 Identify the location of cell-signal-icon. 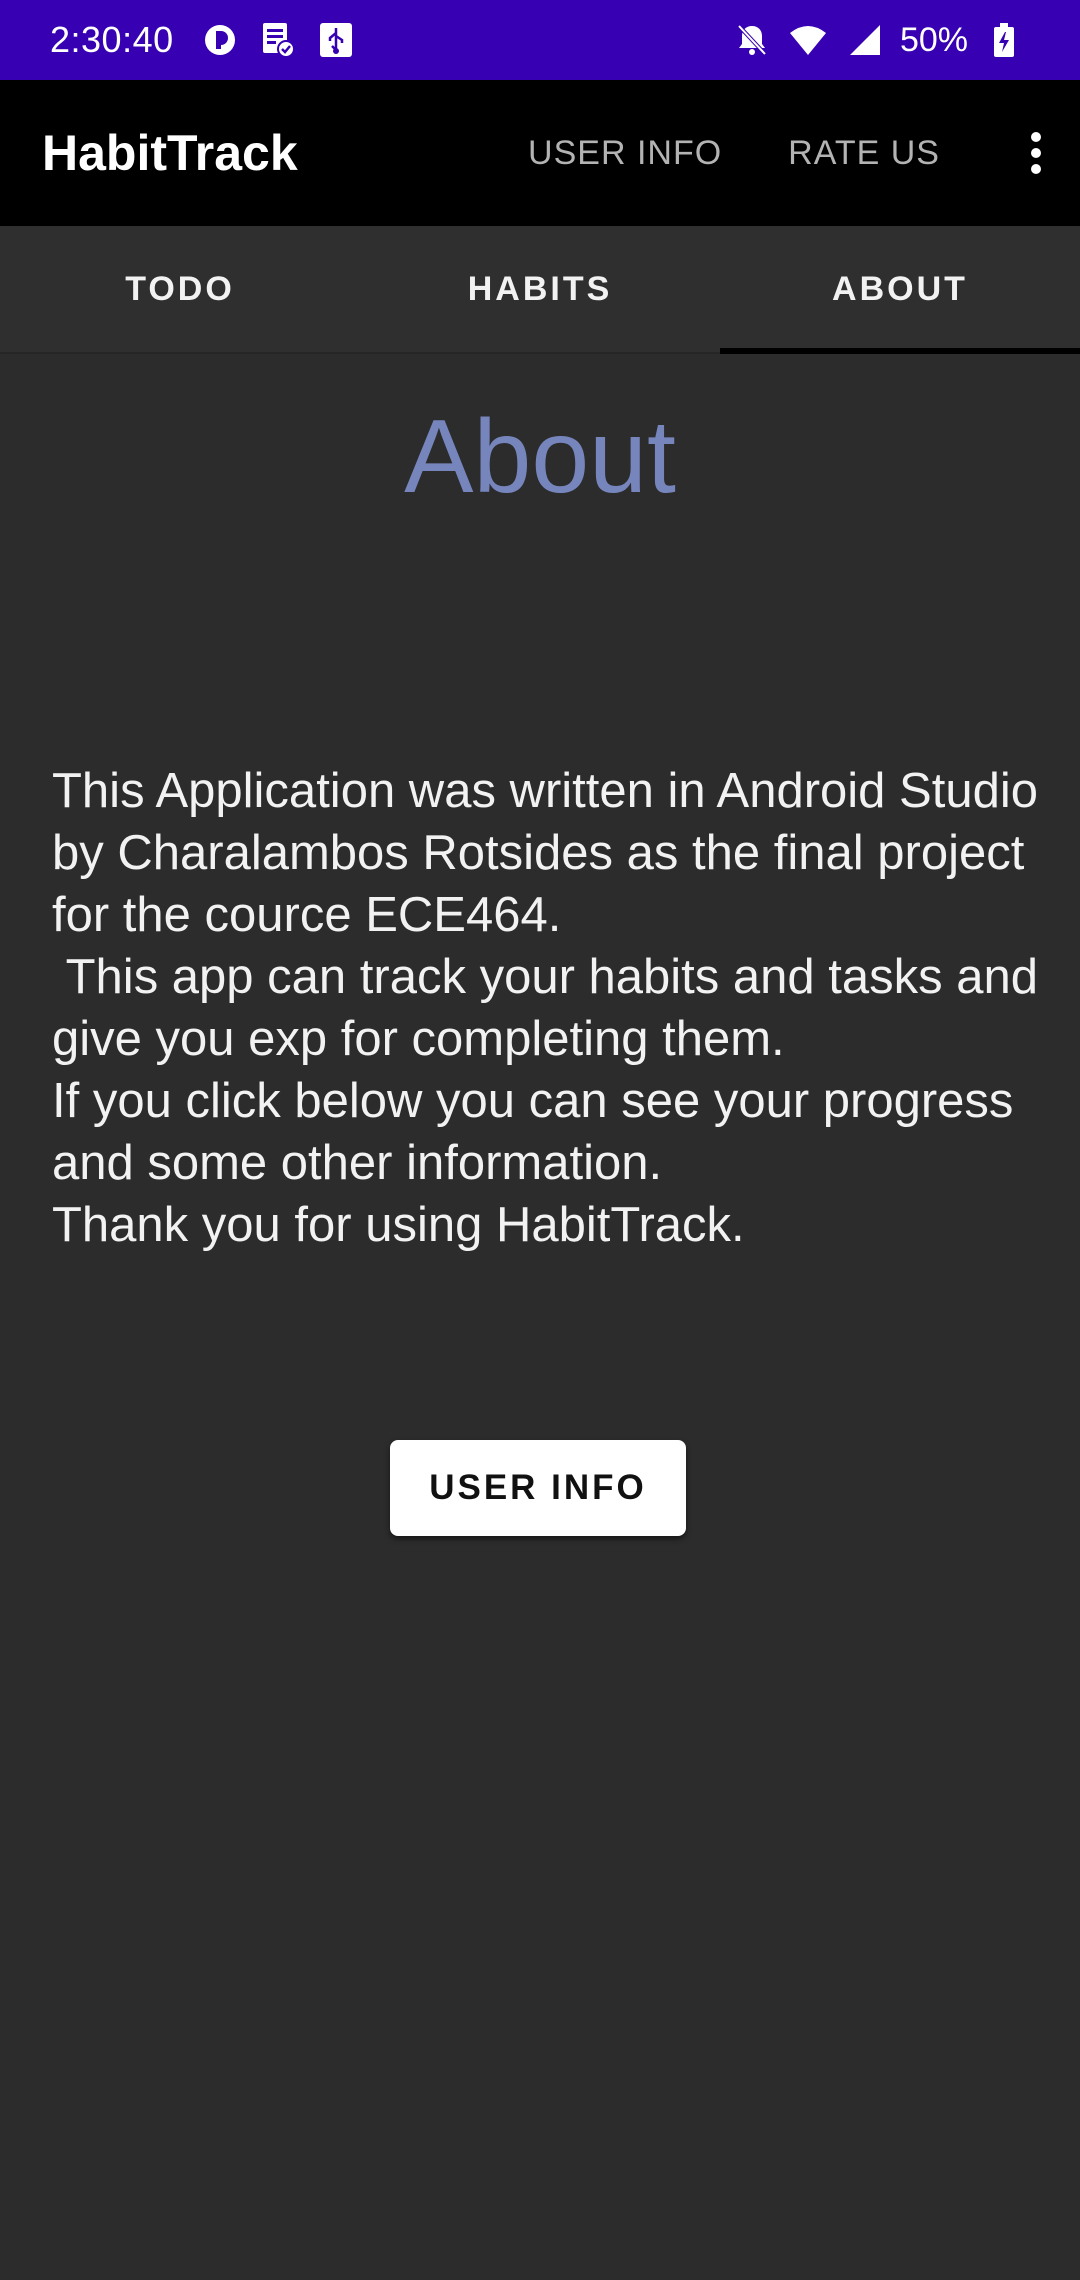
(864, 40).